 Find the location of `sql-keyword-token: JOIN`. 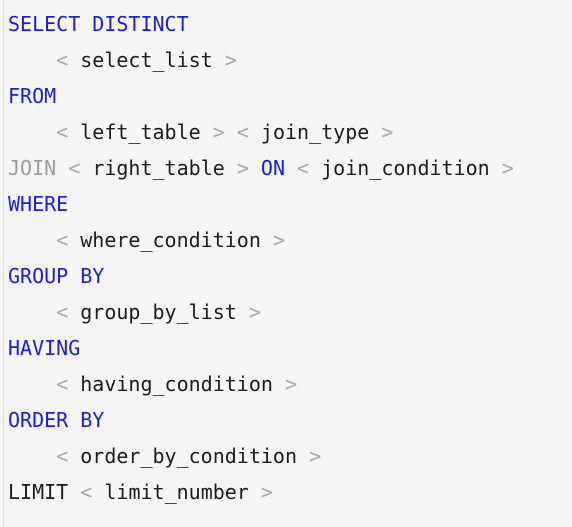

sql-keyword-token: JOIN is located at coordinates (32, 168).